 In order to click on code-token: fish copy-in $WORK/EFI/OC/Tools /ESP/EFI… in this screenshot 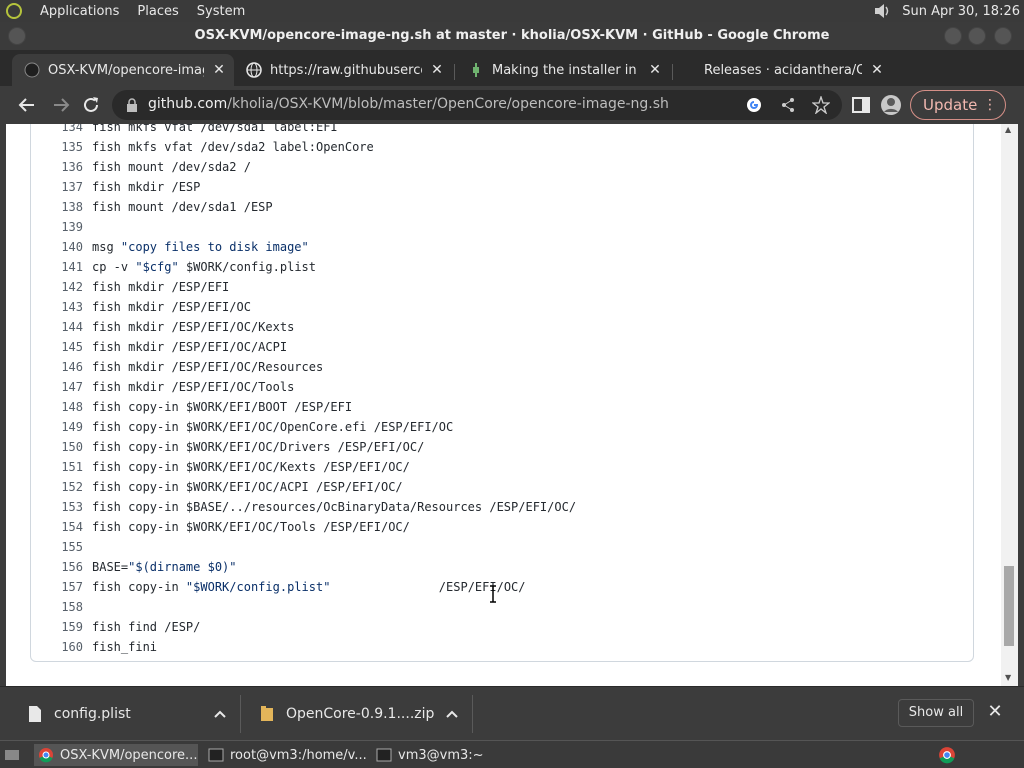, I will do `click(251, 527)`.